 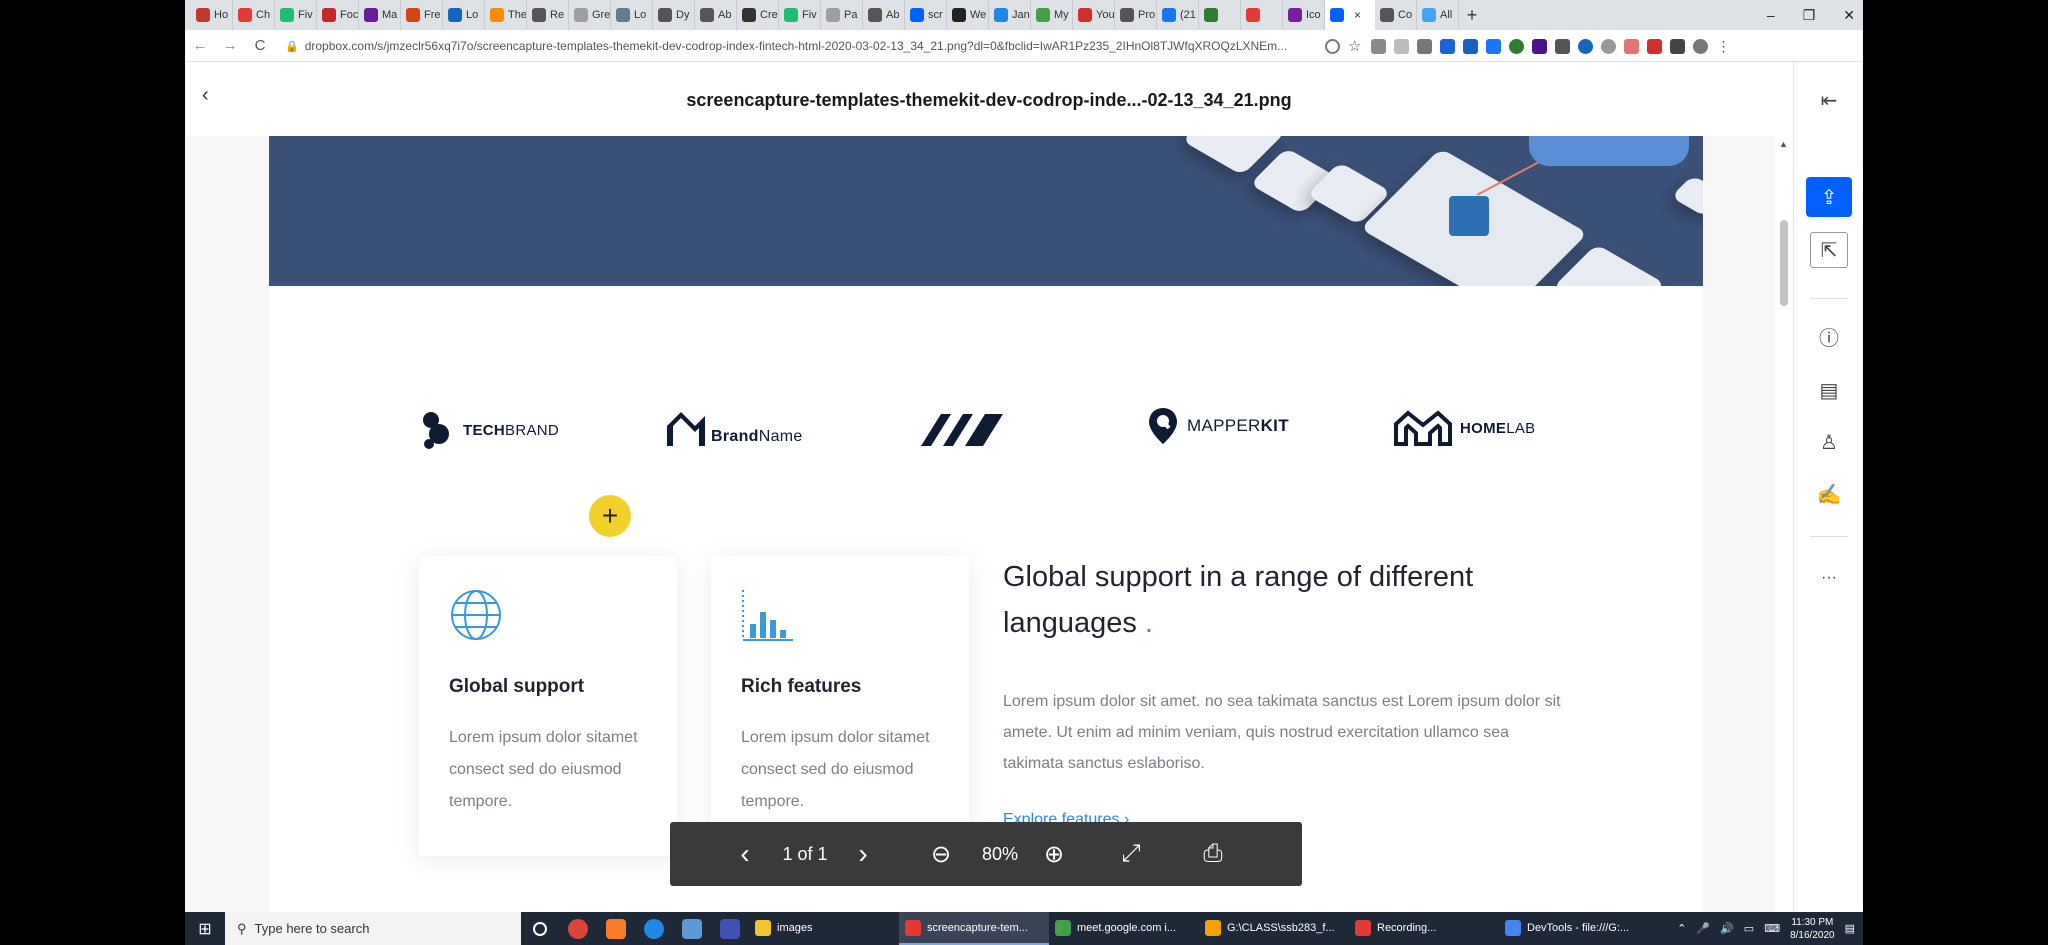 I want to click on close-window-icon: ✕, so click(x=1849, y=15).